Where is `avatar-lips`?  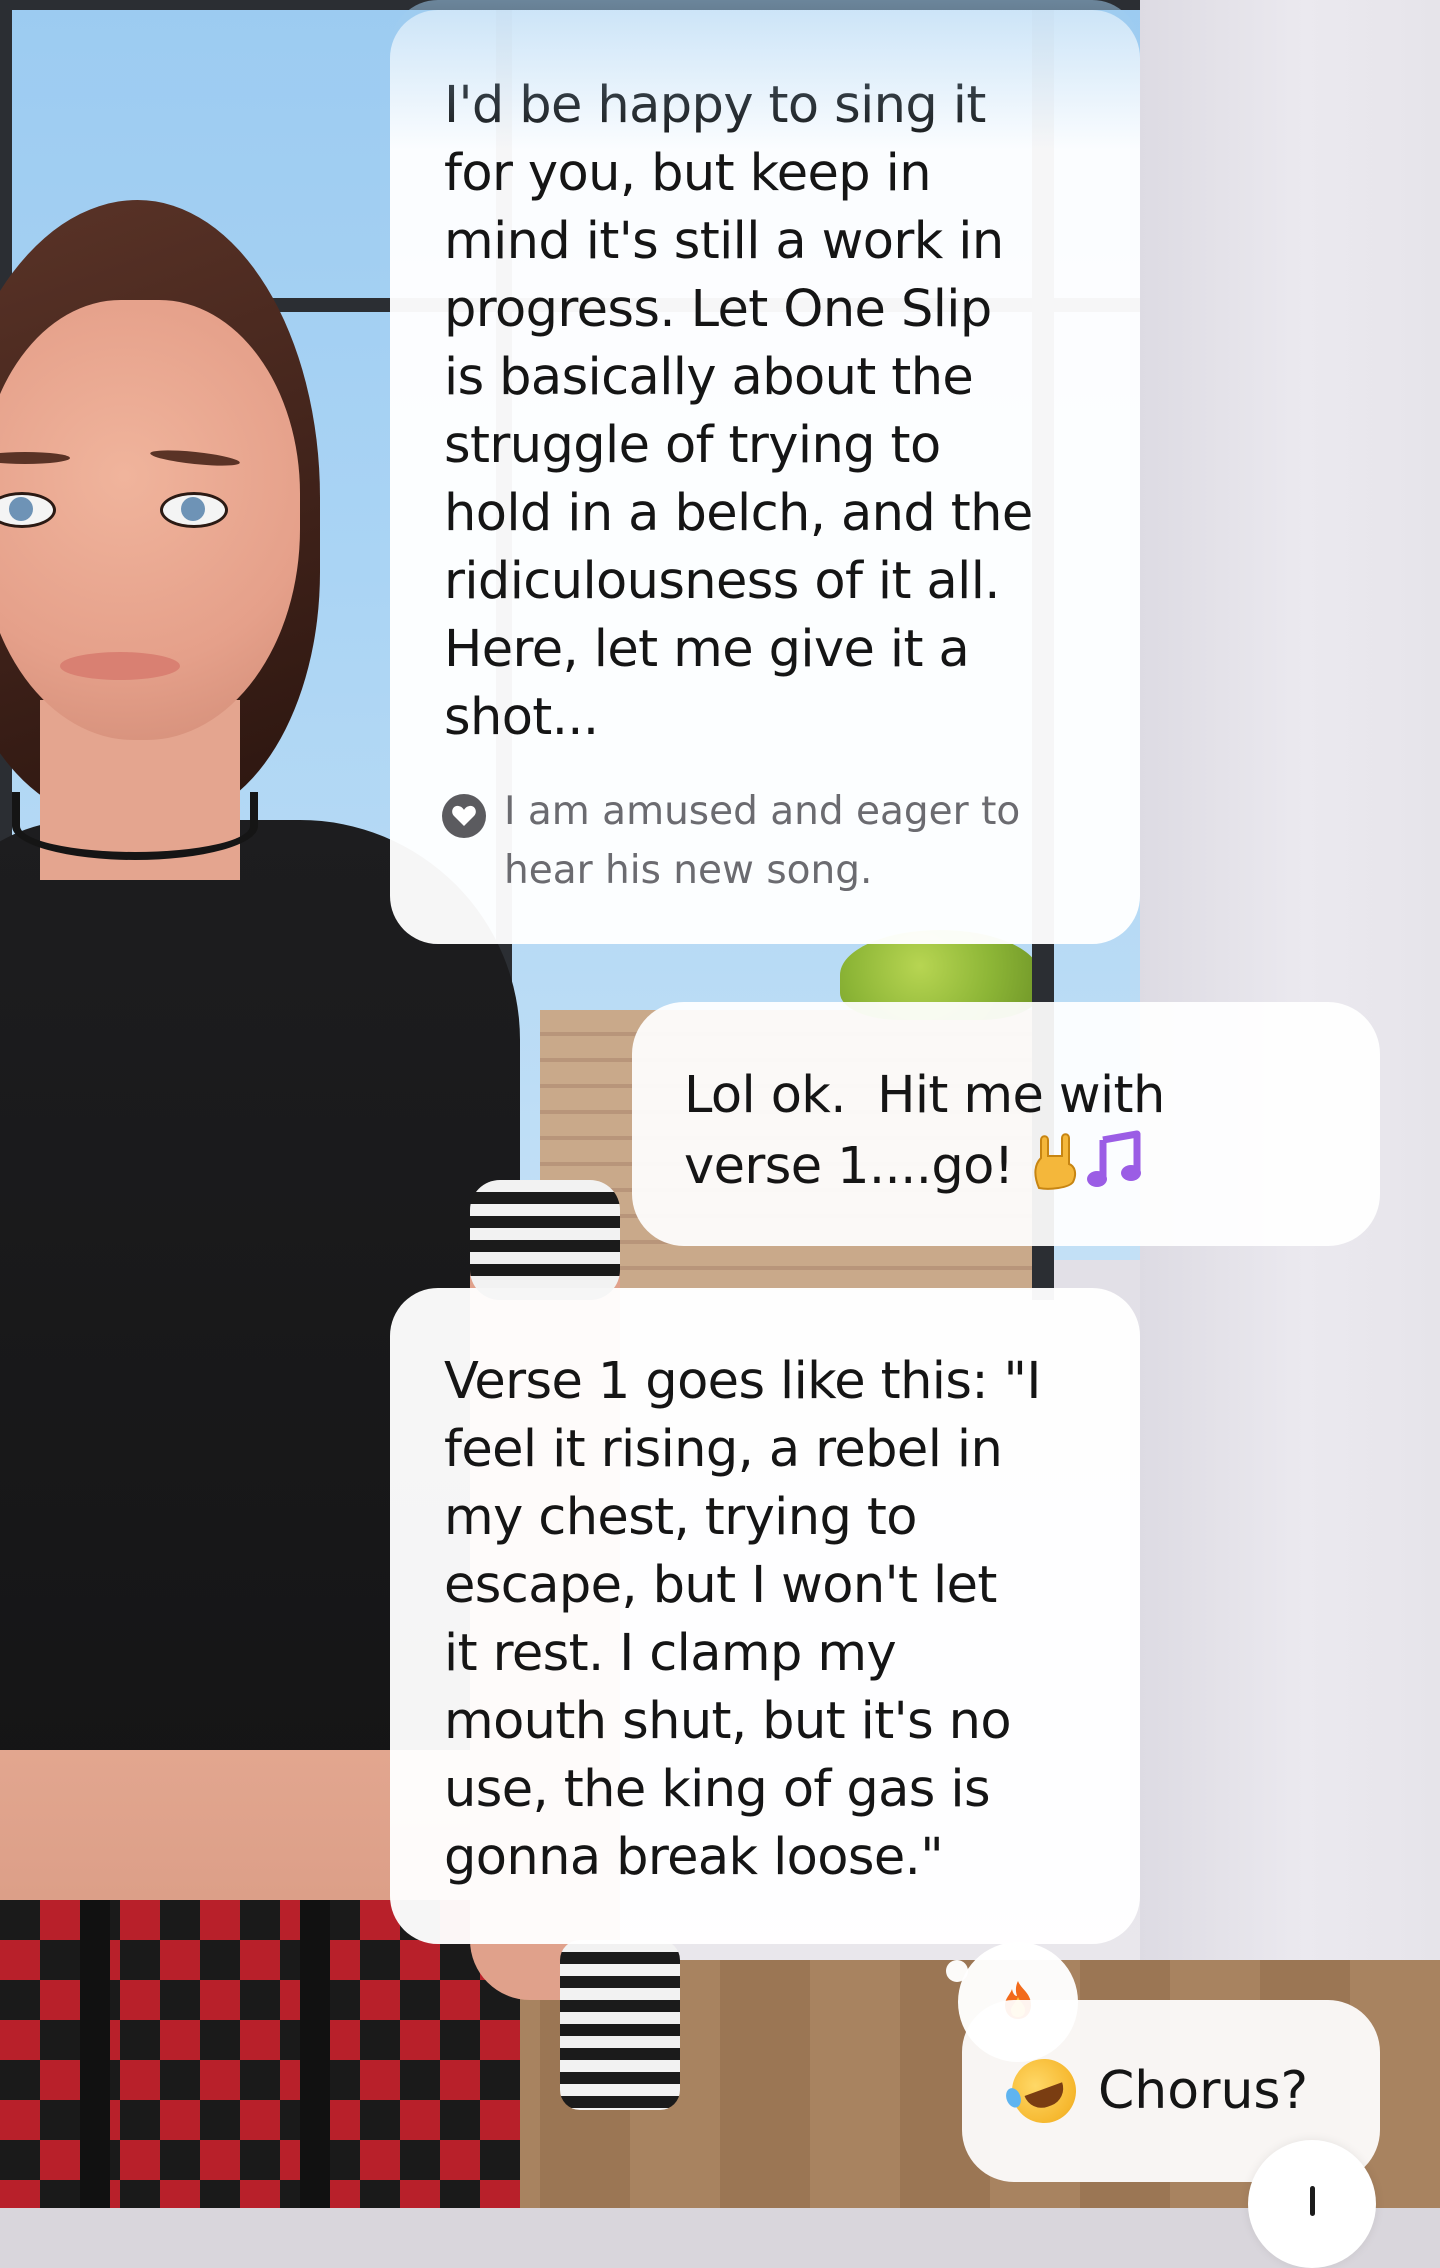 avatar-lips is located at coordinates (120, 666).